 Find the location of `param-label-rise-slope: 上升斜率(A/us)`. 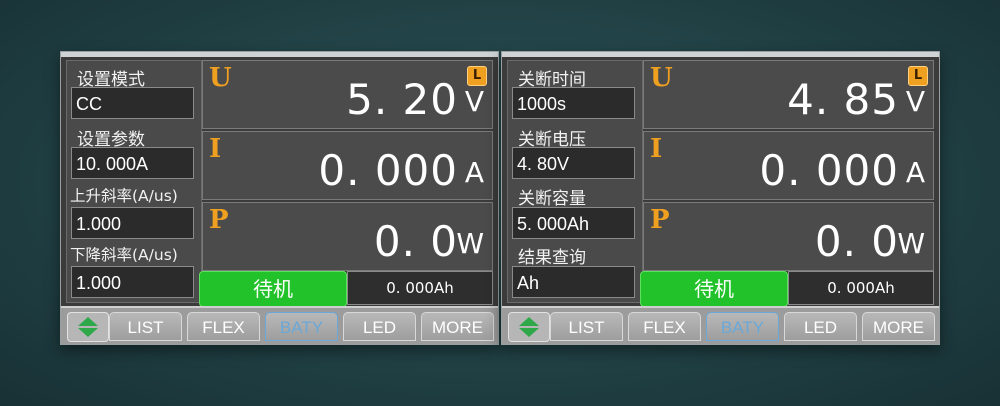

param-label-rise-slope: 上升斜率(A/us) is located at coordinates (124, 196).